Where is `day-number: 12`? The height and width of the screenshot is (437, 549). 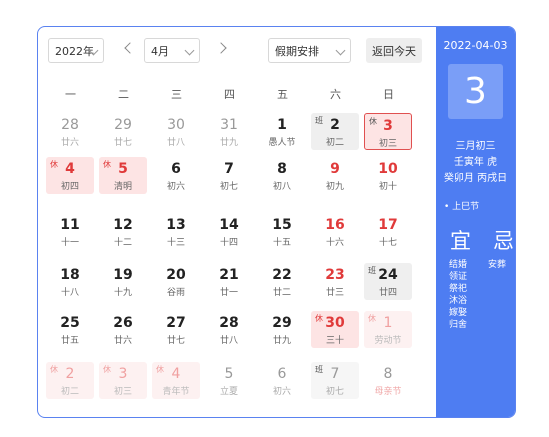
day-number: 12 is located at coordinates (123, 225).